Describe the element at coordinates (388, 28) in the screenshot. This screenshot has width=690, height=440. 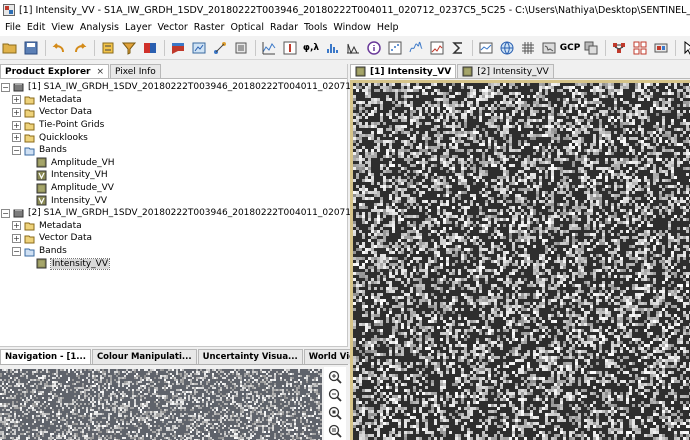
I see `menu-help: Help` at that location.